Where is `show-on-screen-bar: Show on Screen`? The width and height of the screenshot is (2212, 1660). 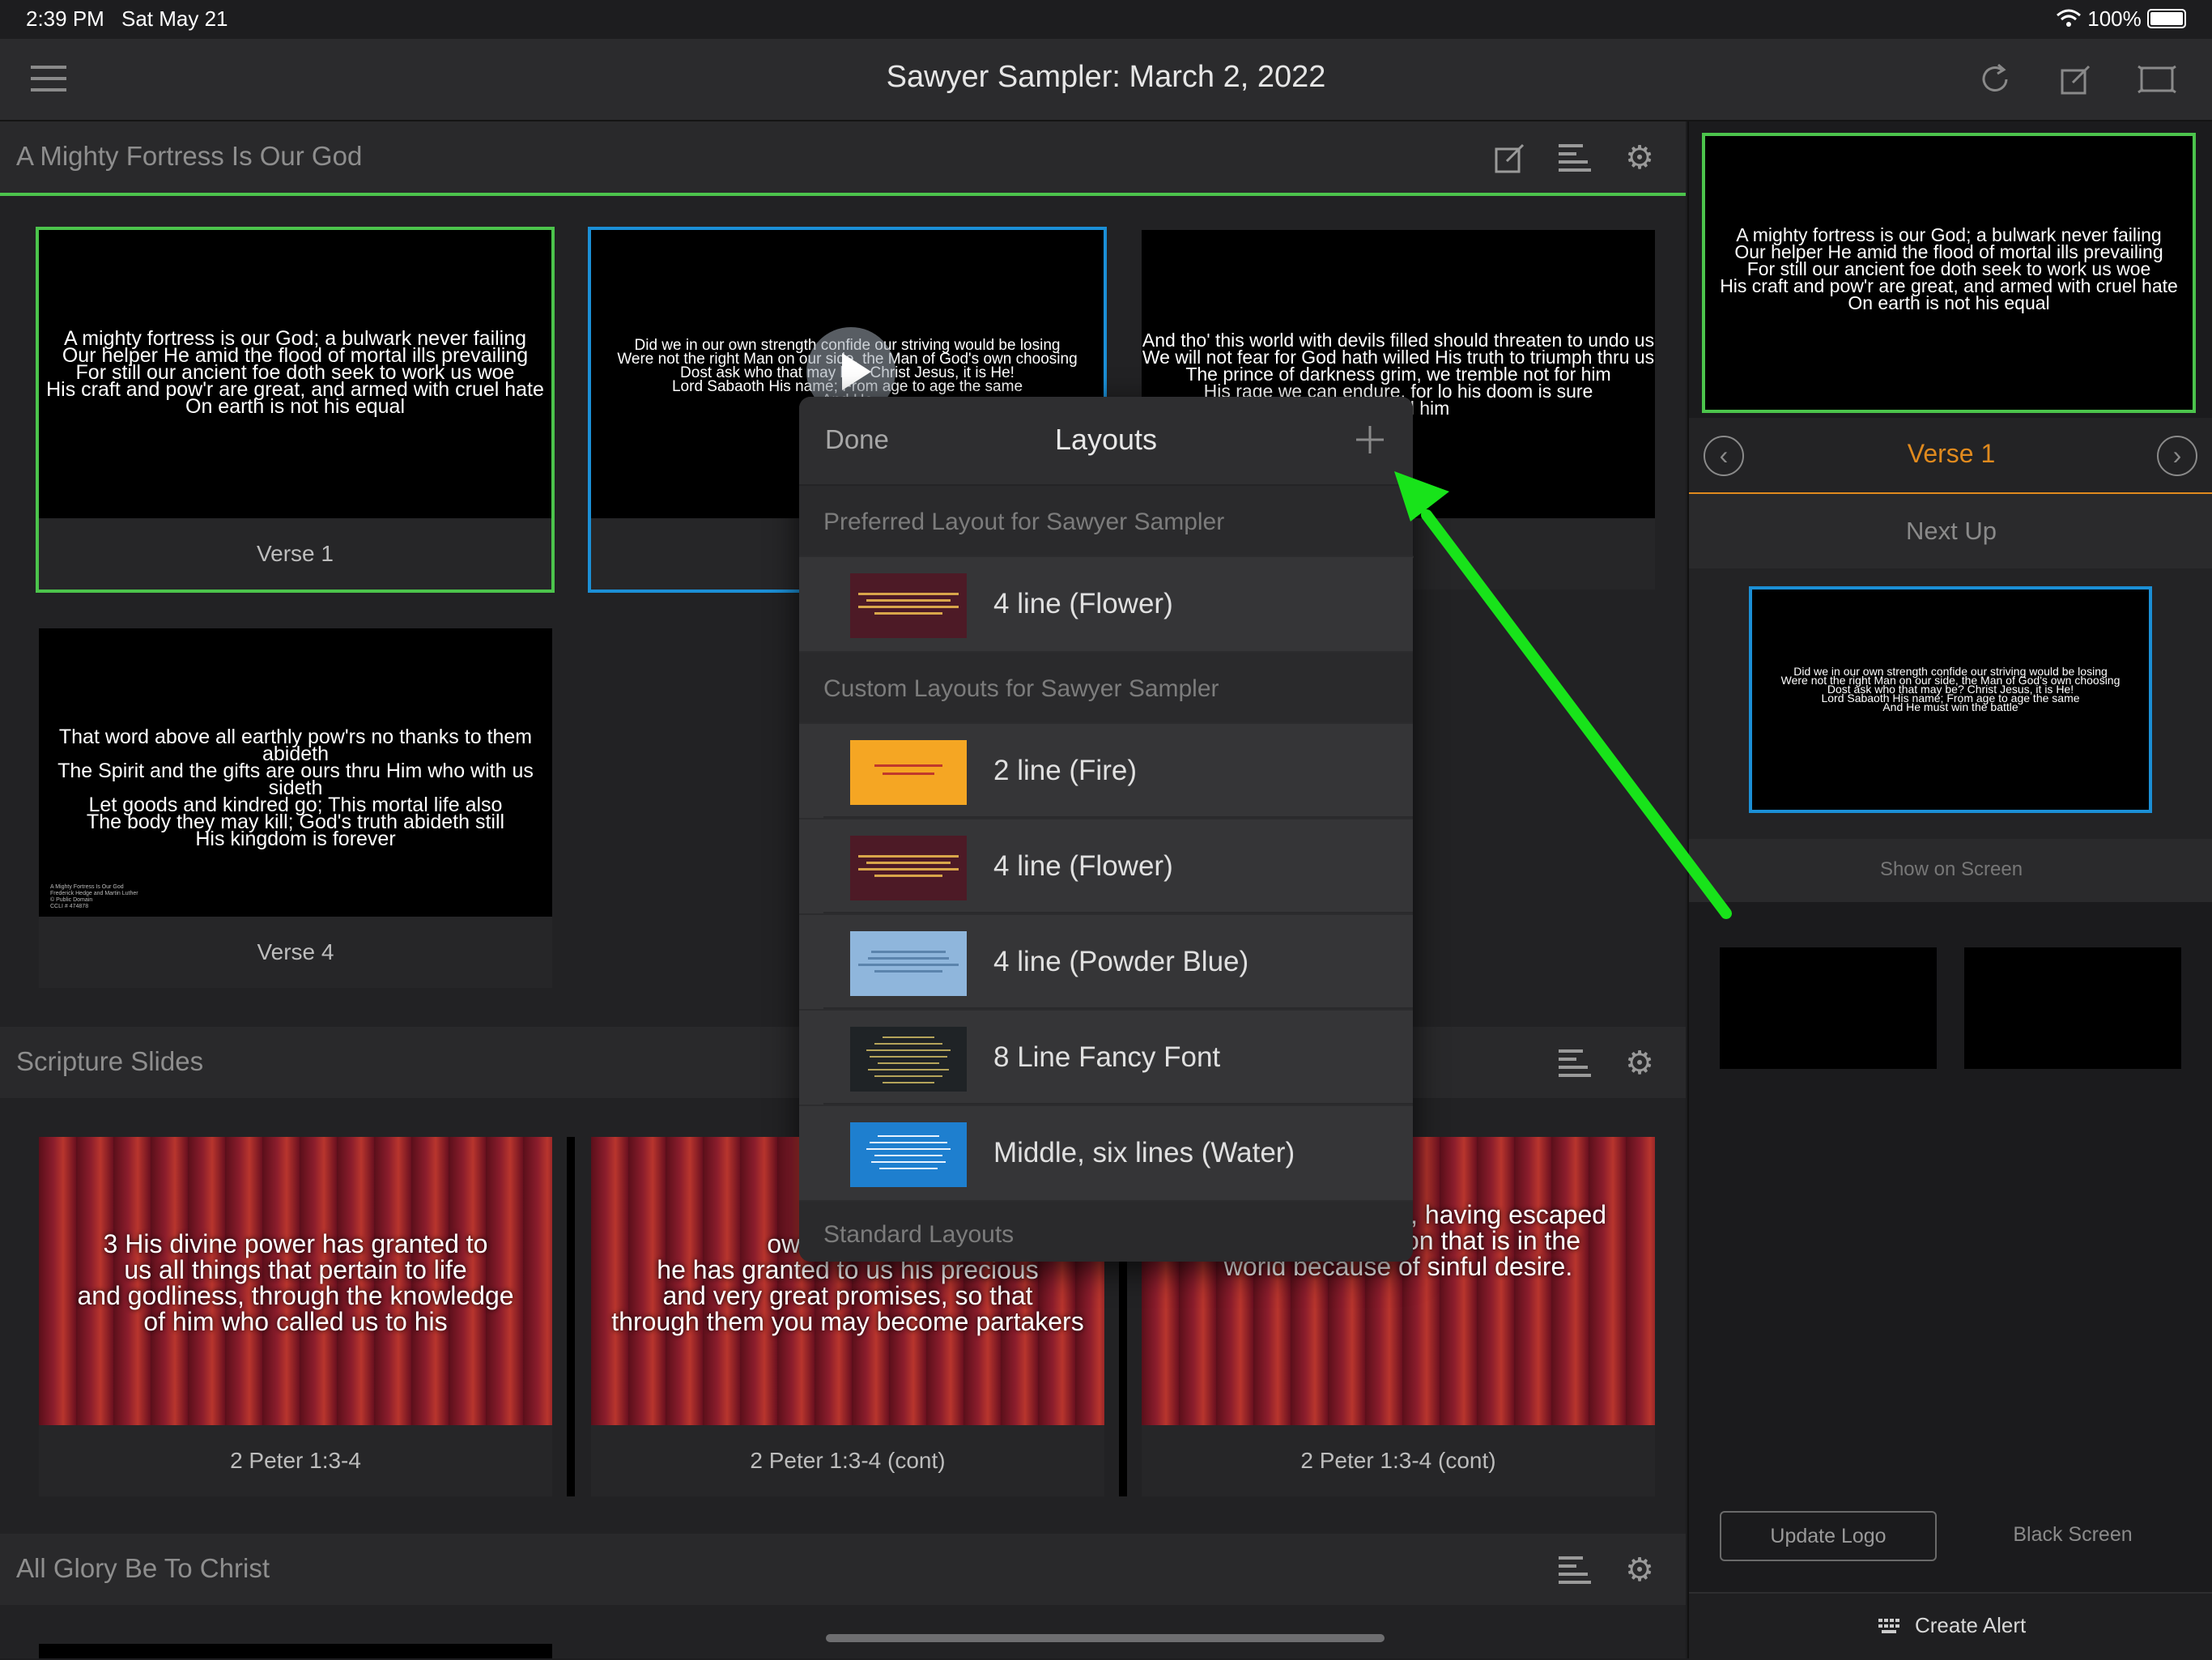
show-on-screen-bar: Show on Screen is located at coordinates (1950, 871).